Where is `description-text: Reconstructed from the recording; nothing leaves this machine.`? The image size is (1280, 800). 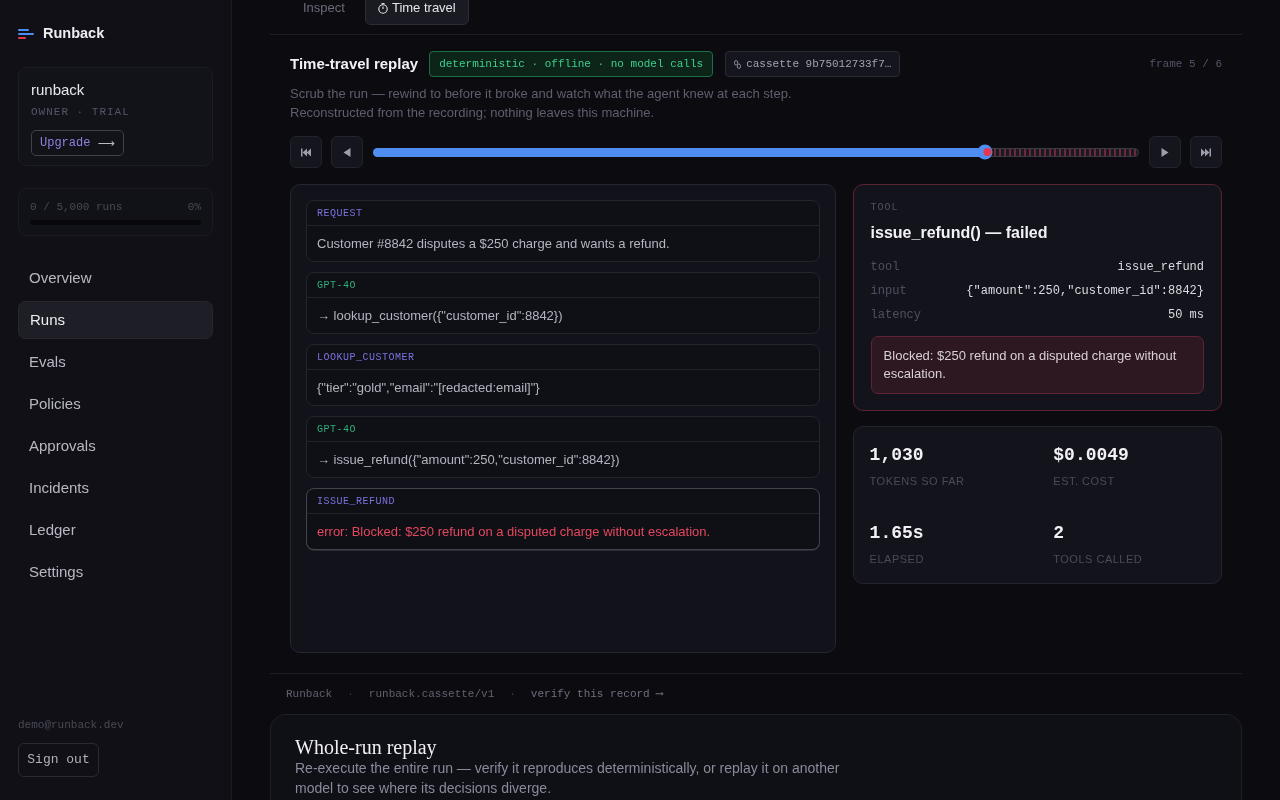
description-text: Reconstructed from the recording; nothing leaves this machine. is located at coordinates (473, 113).